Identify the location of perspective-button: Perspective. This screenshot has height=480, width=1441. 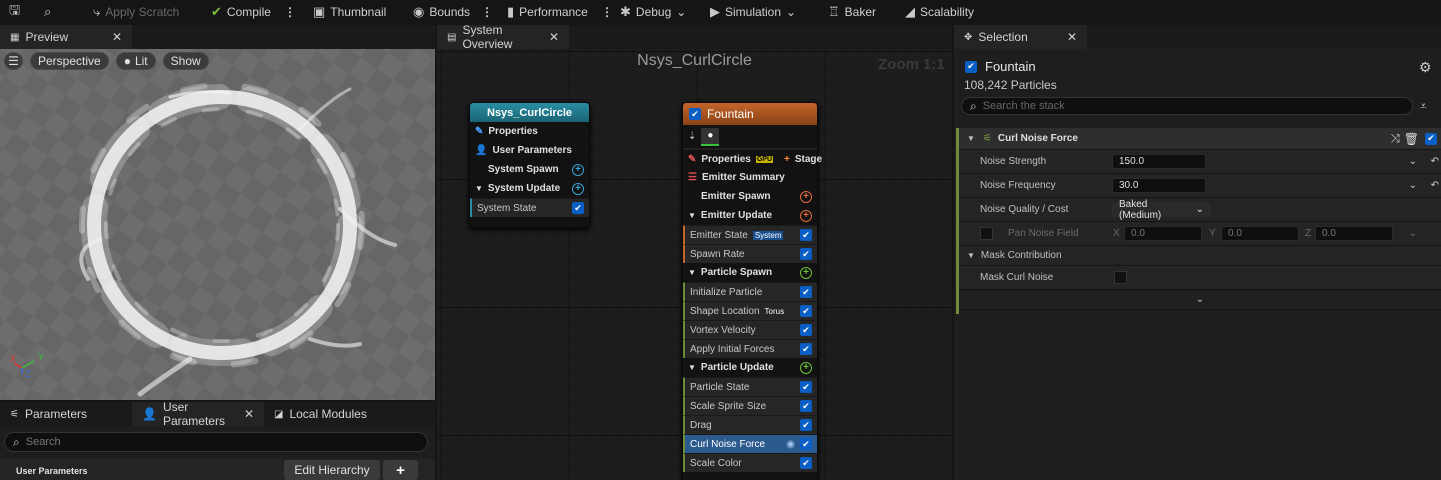
(69, 61).